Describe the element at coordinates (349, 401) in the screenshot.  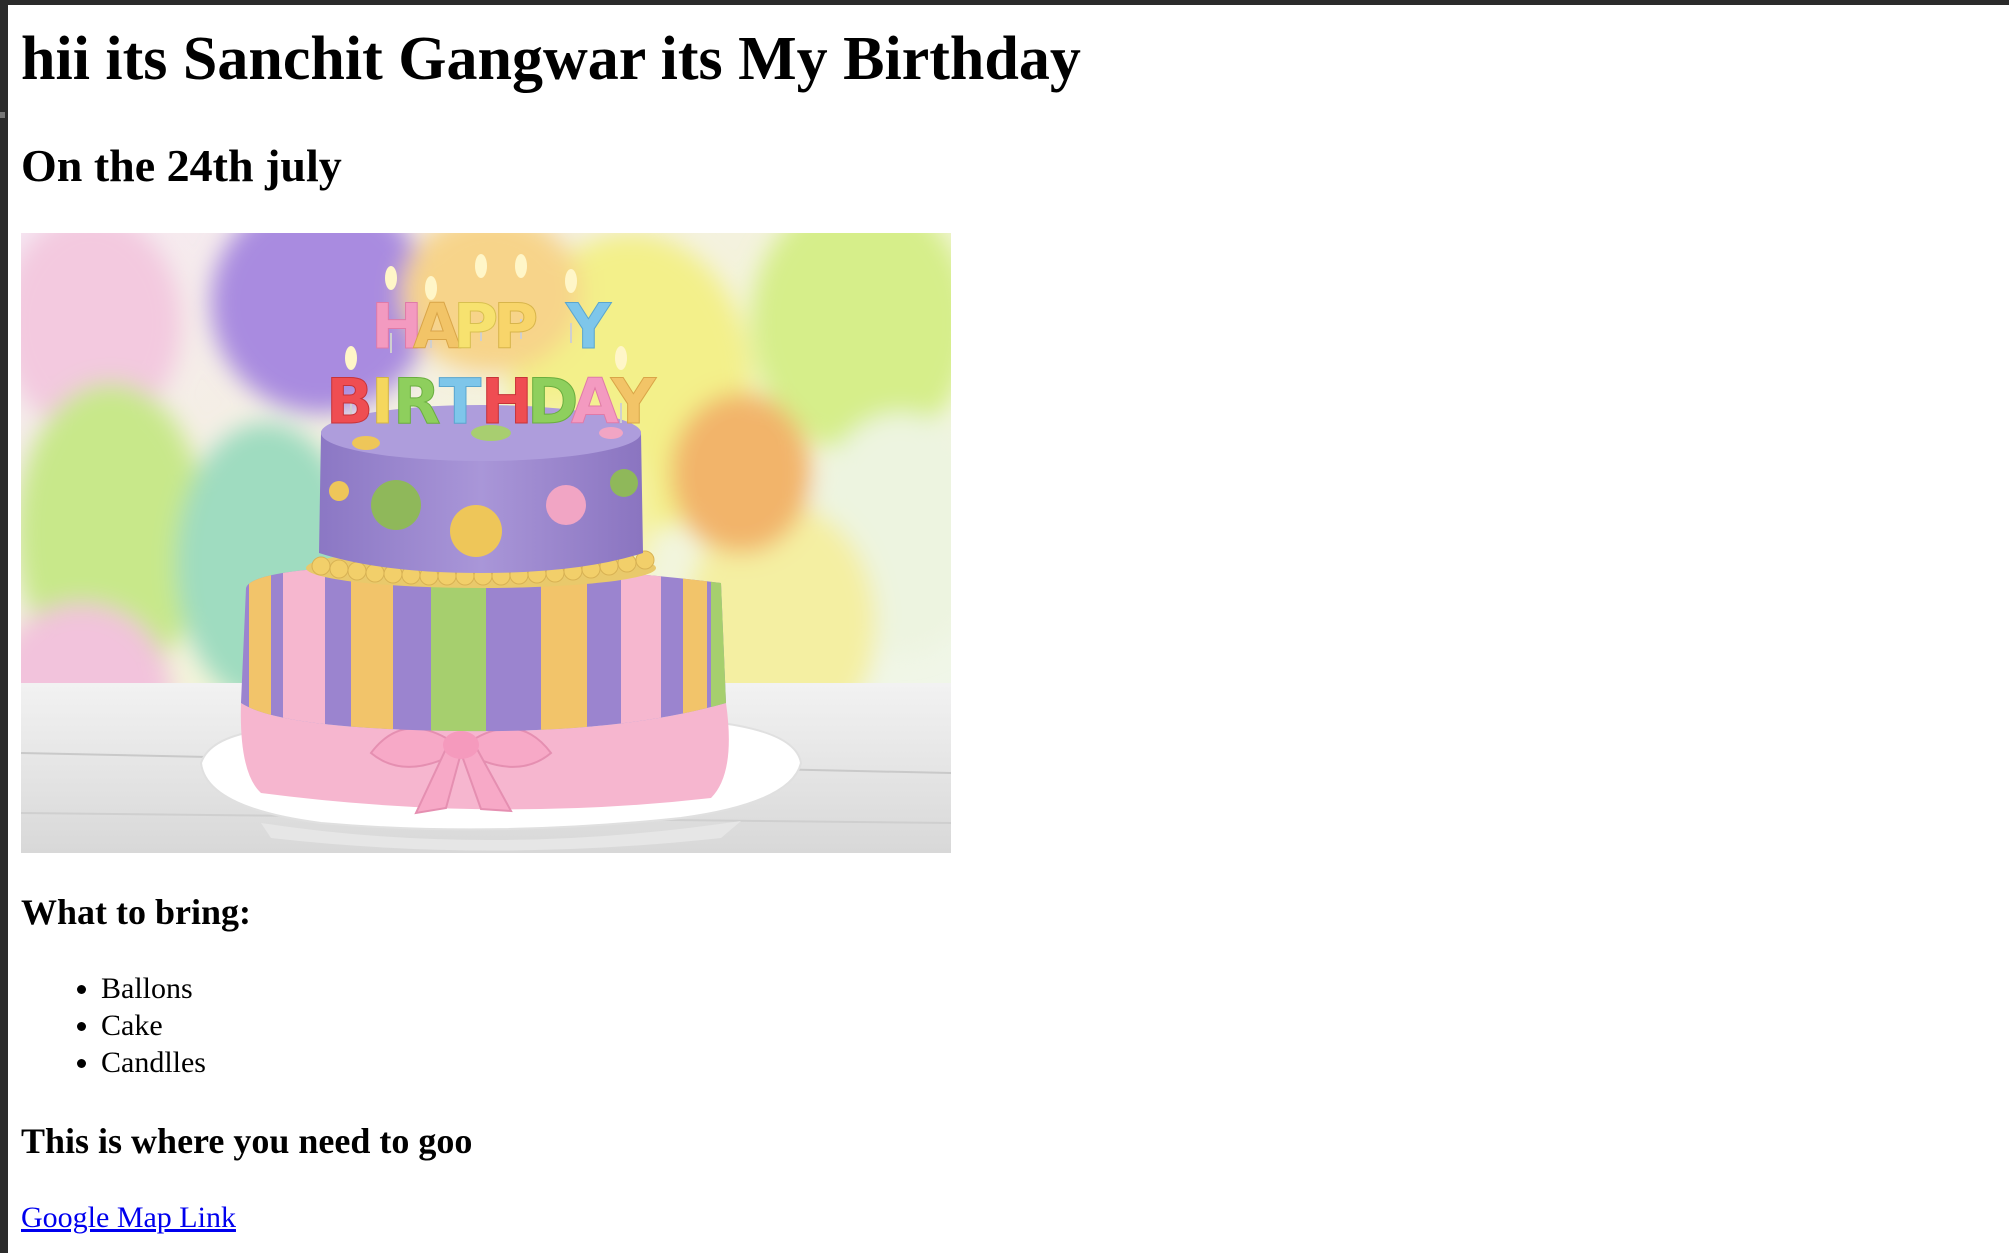
I see `svg-text: B` at that location.